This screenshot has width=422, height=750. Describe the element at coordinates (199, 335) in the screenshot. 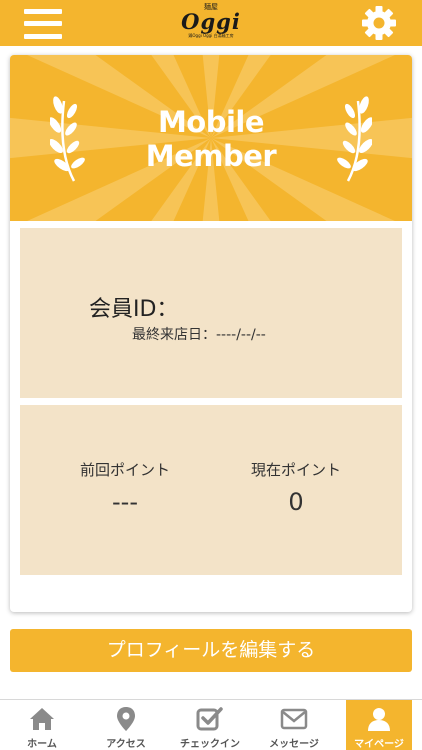

I see `last-visit-date: 最終来店日：----/--/--` at that location.